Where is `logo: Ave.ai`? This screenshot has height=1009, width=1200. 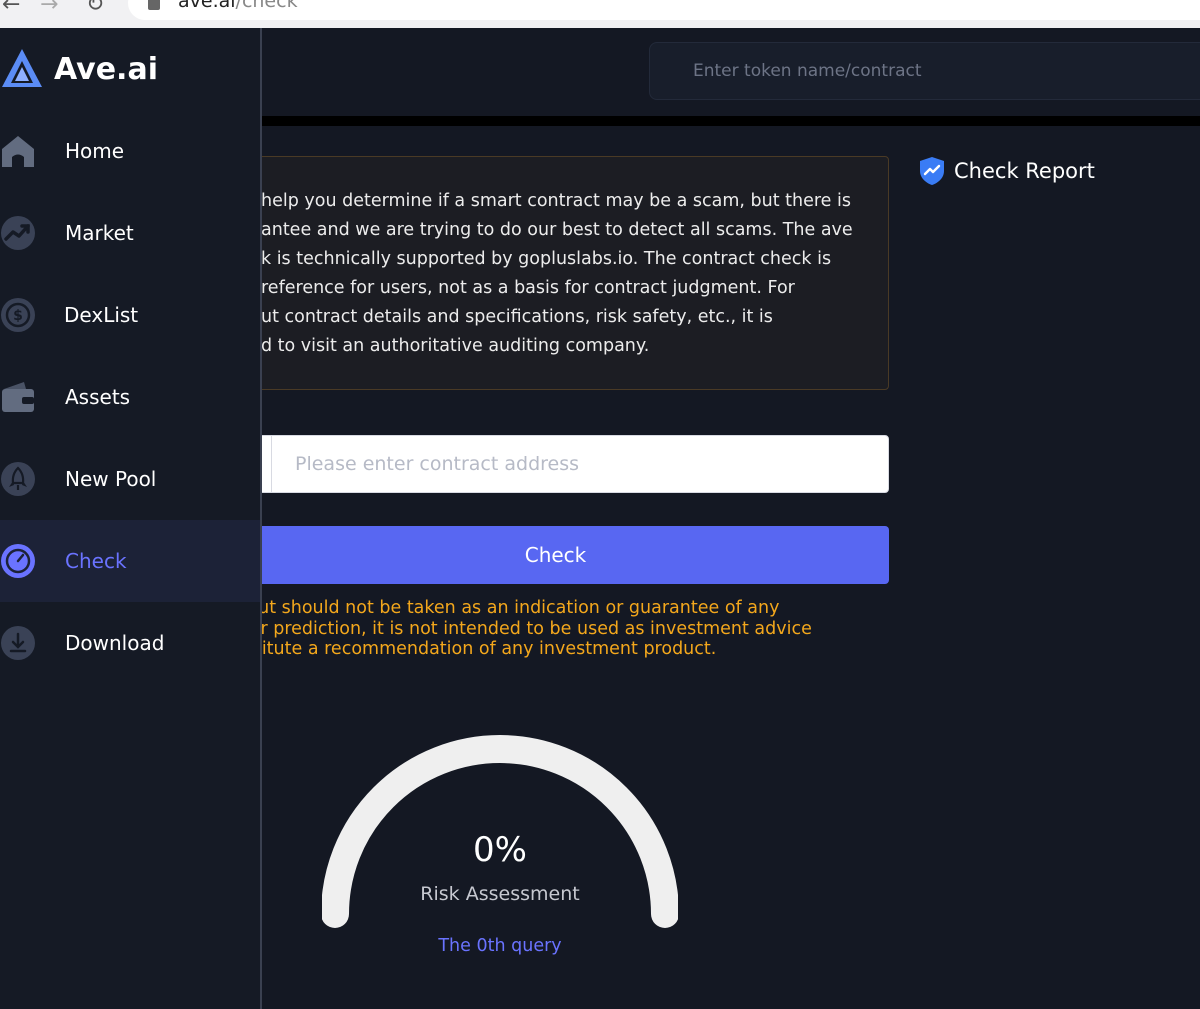
logo: Ave.ai is located at coordinates (79, 69).